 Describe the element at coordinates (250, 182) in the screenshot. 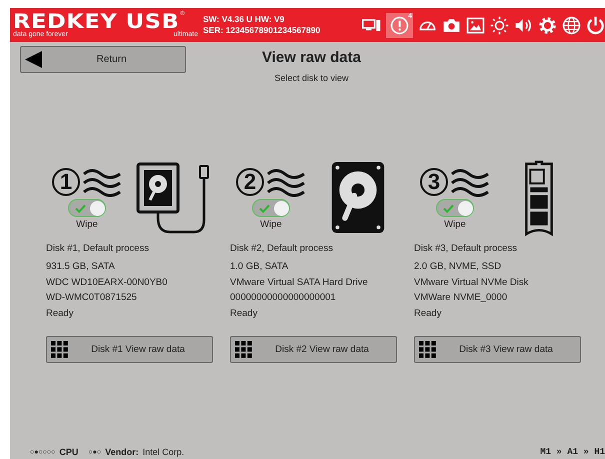

I see `disk-number: 2` at that location.